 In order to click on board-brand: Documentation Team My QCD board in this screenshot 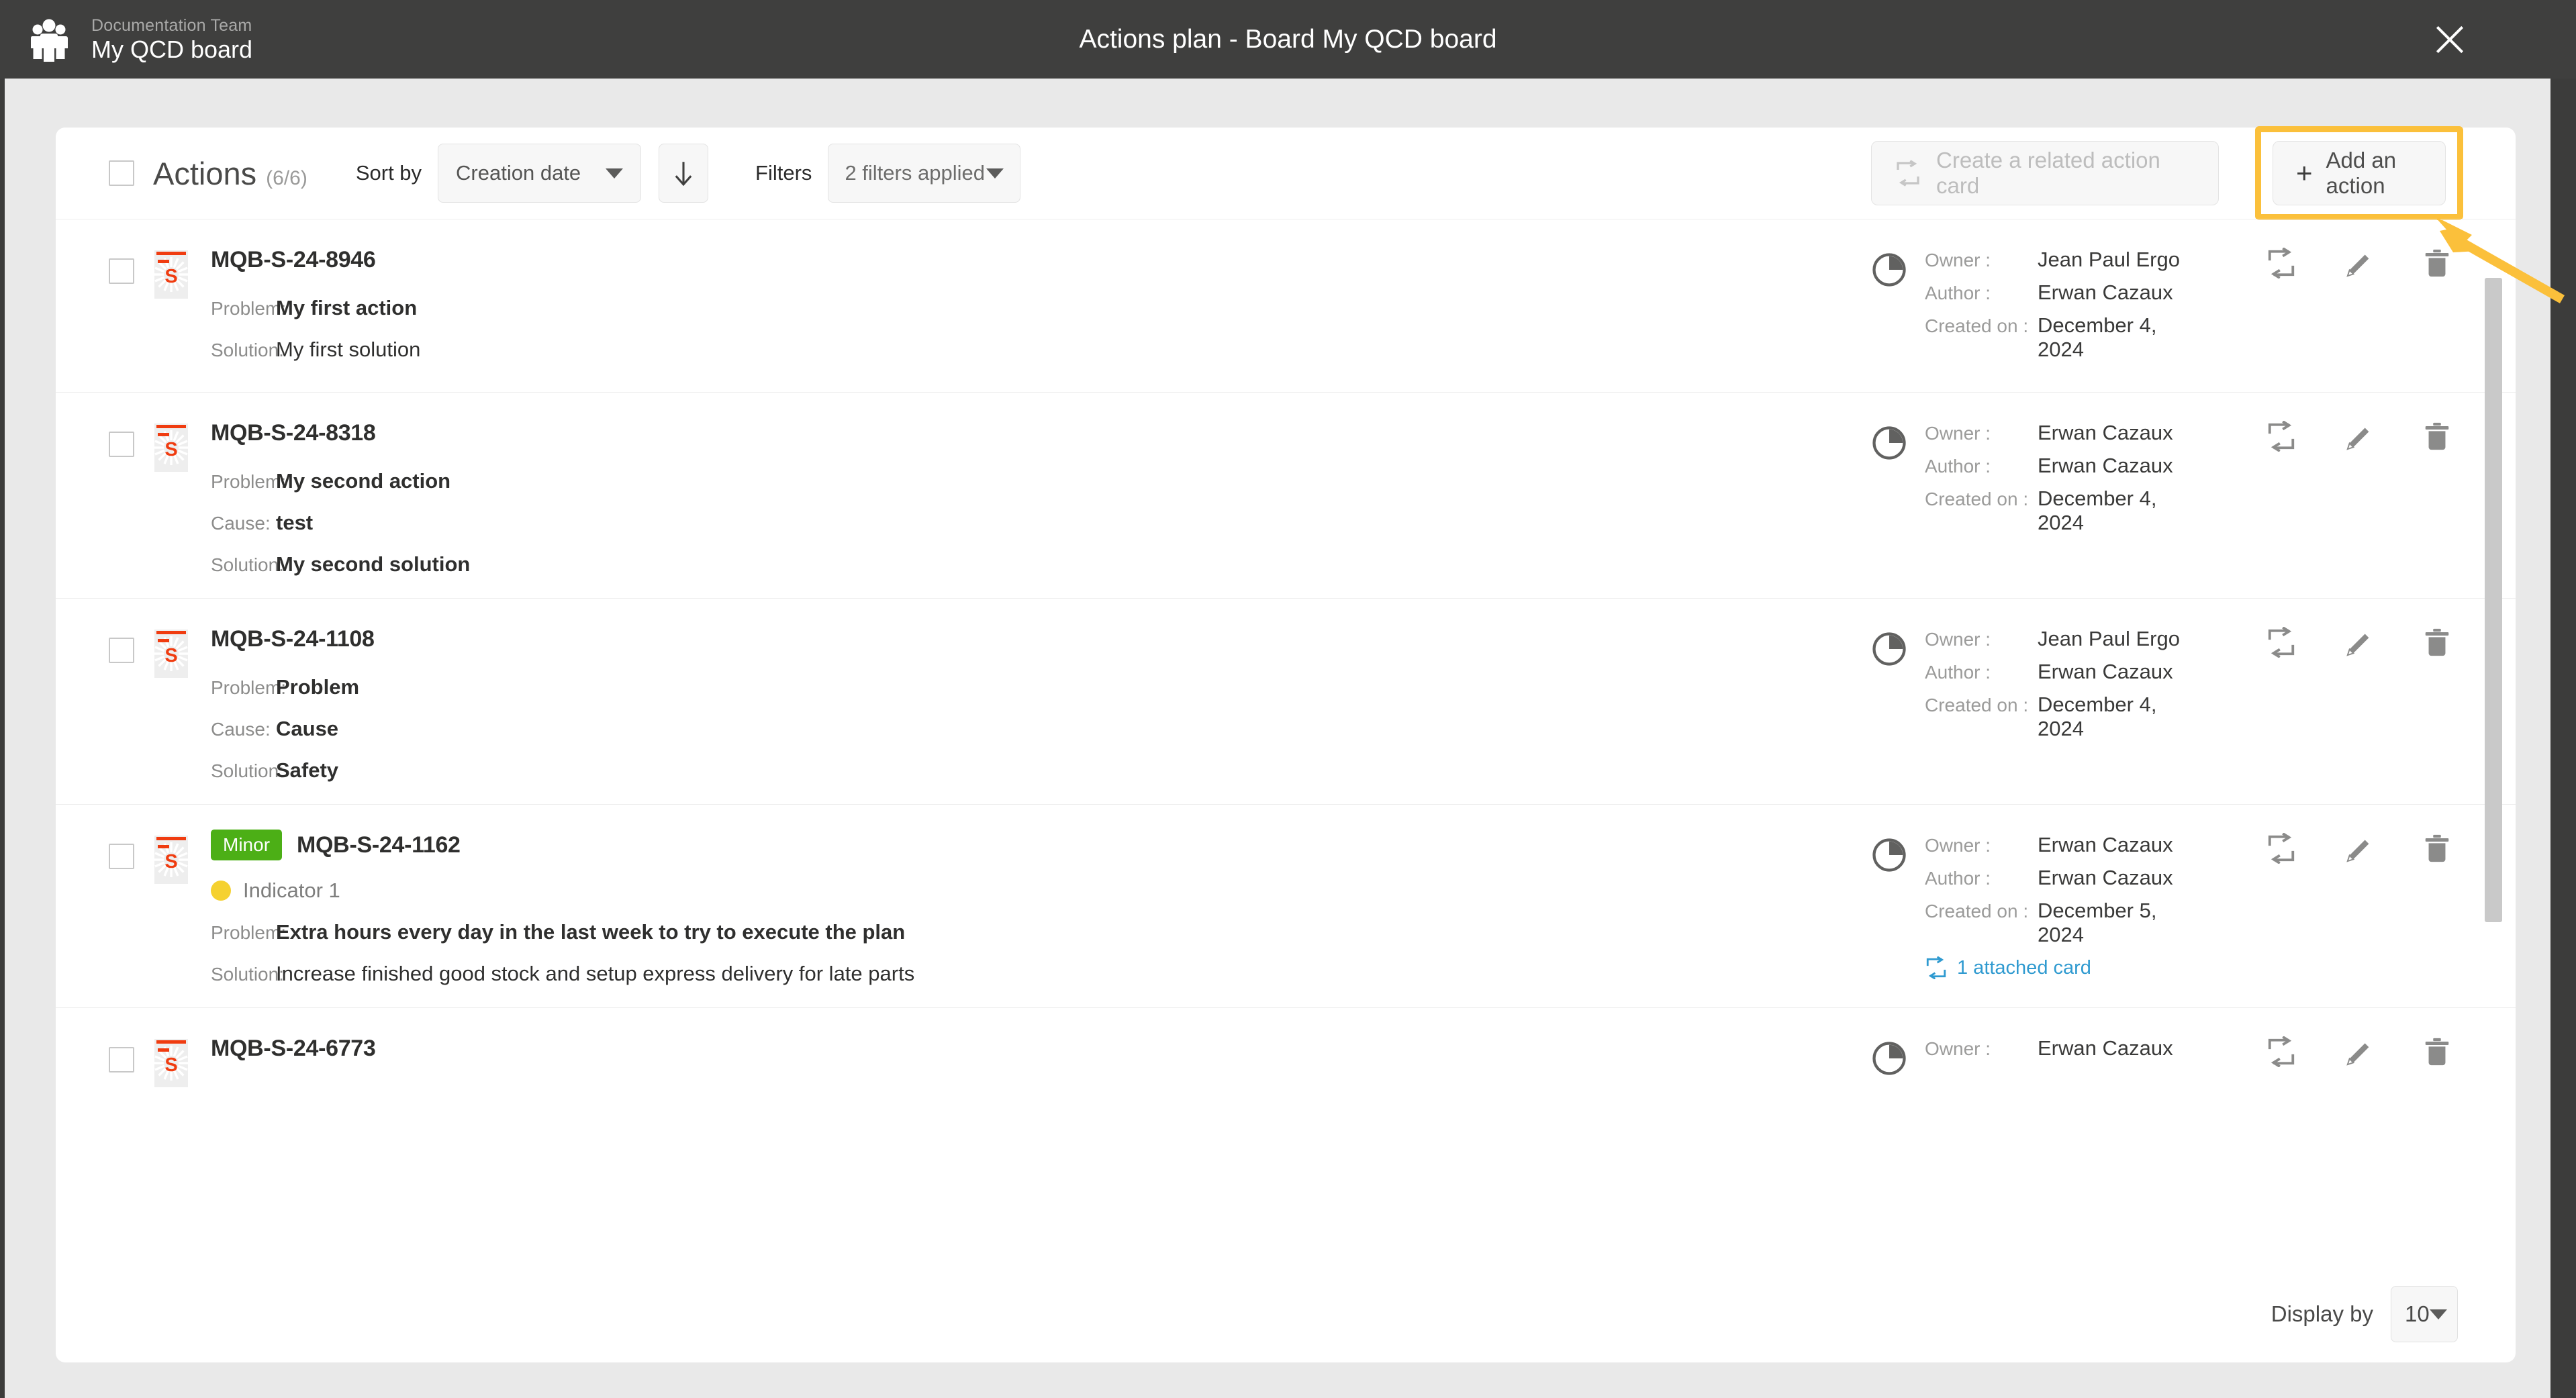, I will do `click(138, 39)`.